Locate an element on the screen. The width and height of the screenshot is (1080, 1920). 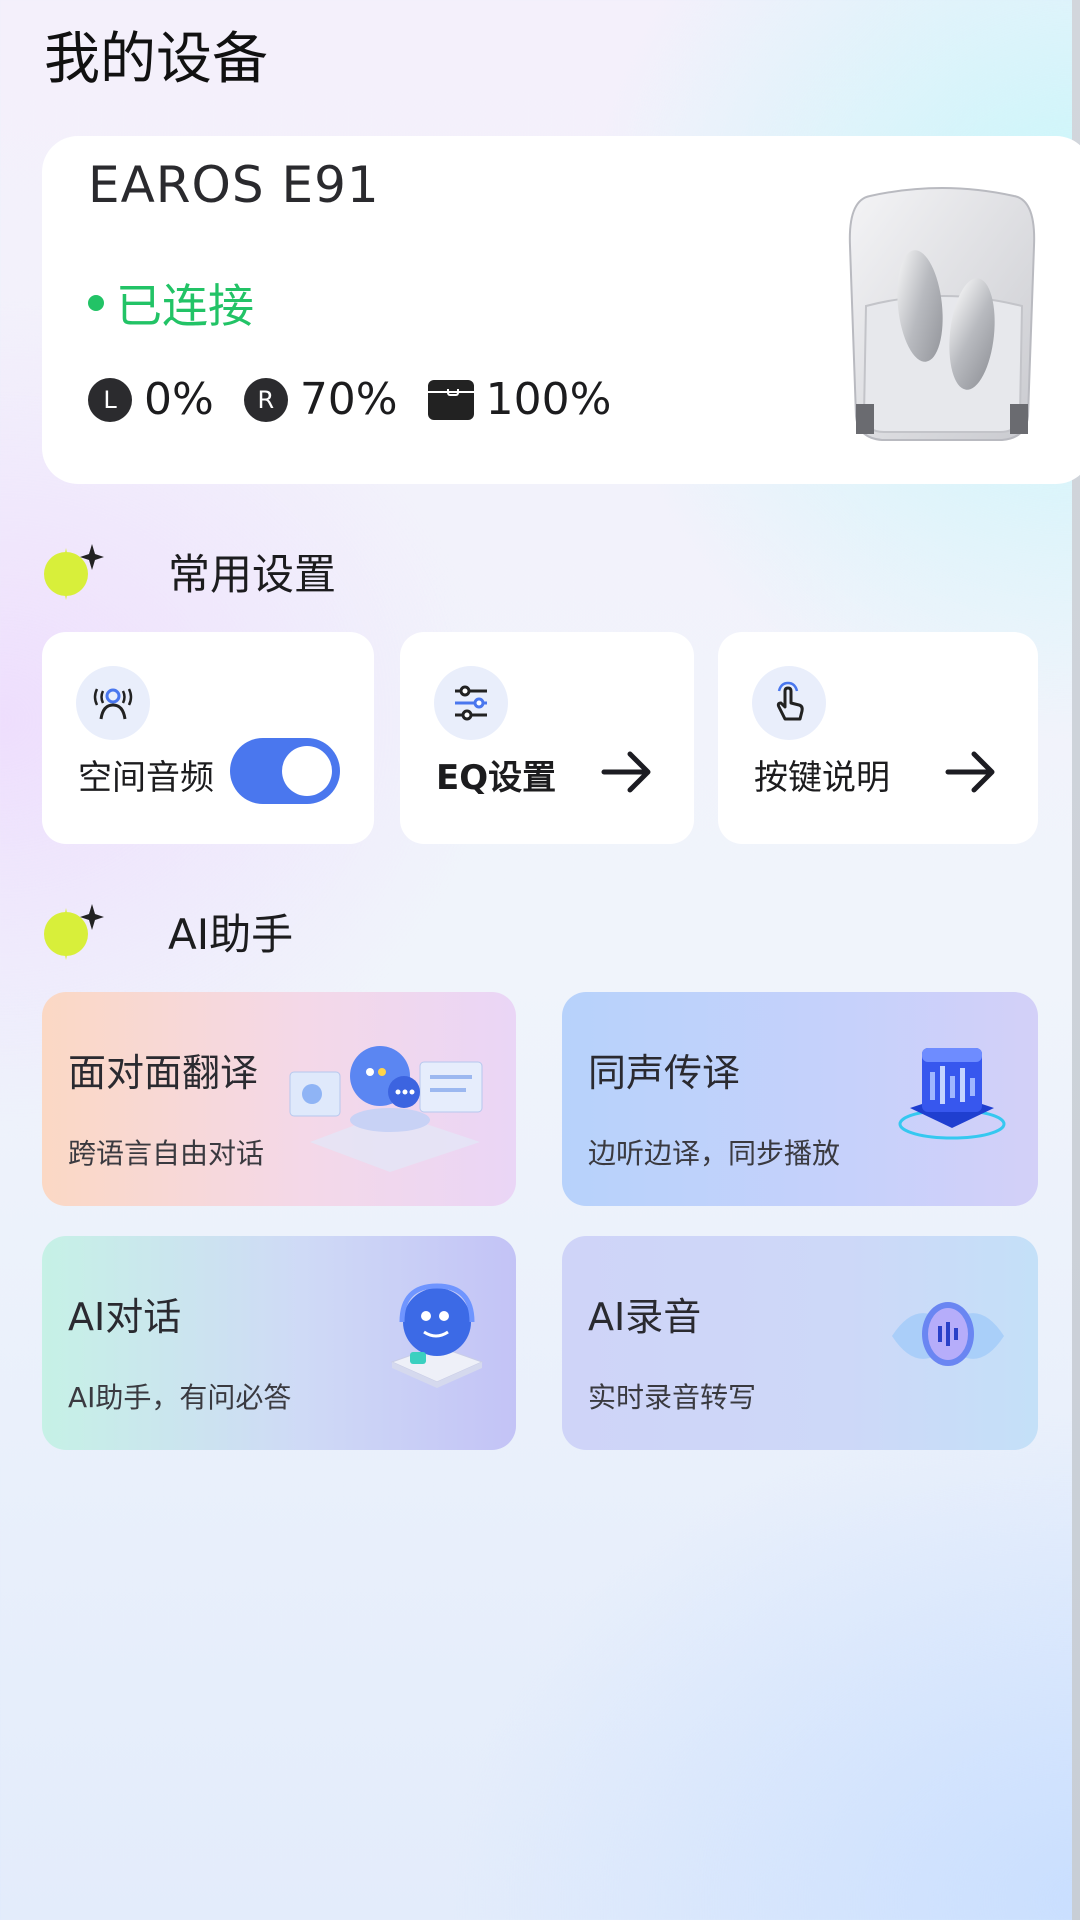
ai-card-subtitle: 实时录音转写 is located at coordinates (672, 1397).